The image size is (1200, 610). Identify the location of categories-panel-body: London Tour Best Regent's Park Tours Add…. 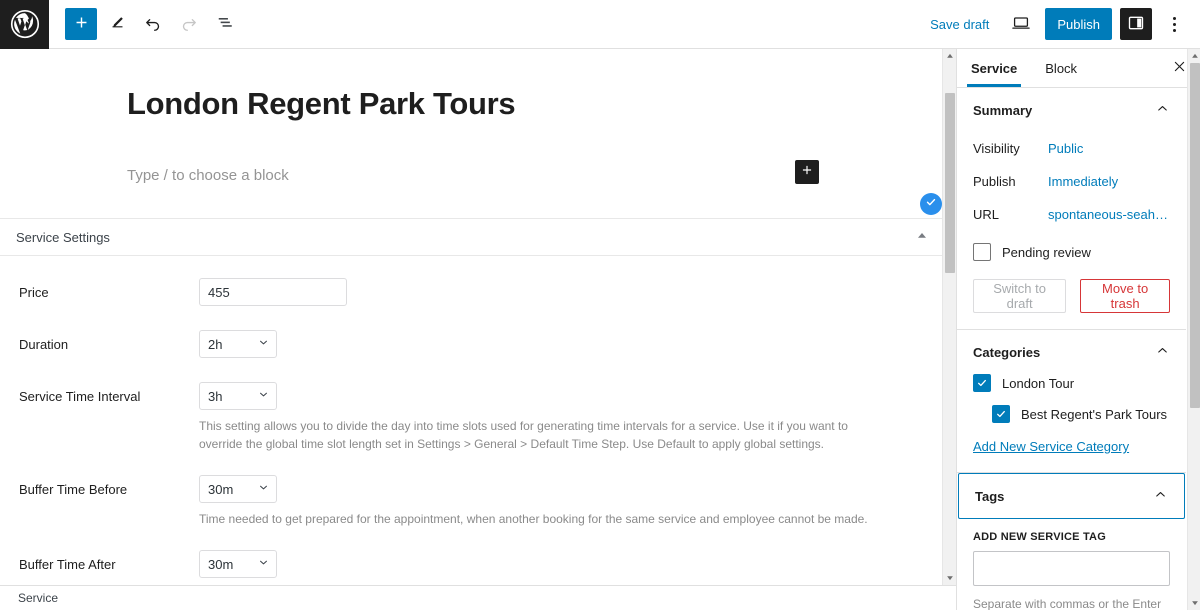
(1071, 423).